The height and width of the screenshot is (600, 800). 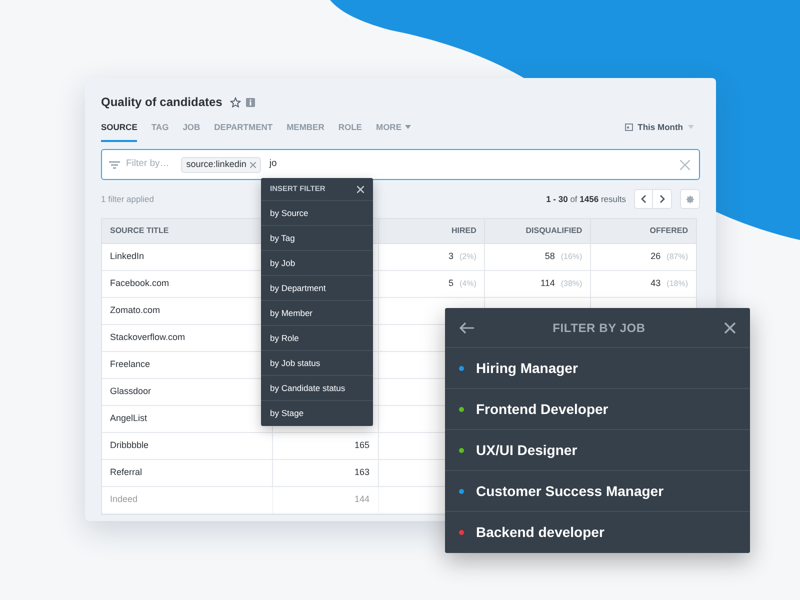 What do you see at coordinates (119, 131) in the screenshot?
I see `tab: SOURCE` at bounding box center [119, 131].